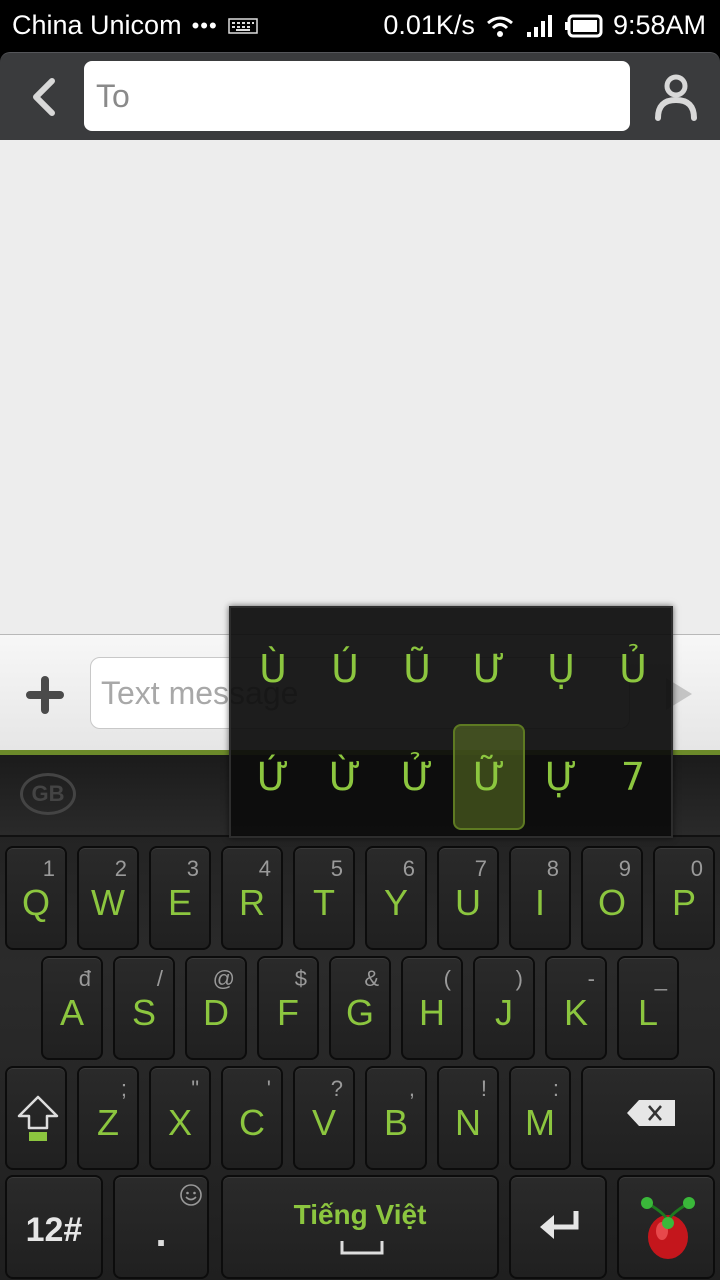 The width and height of the screenshot is (720, 1280). I want to click on shift-key, so click(36, 1118).